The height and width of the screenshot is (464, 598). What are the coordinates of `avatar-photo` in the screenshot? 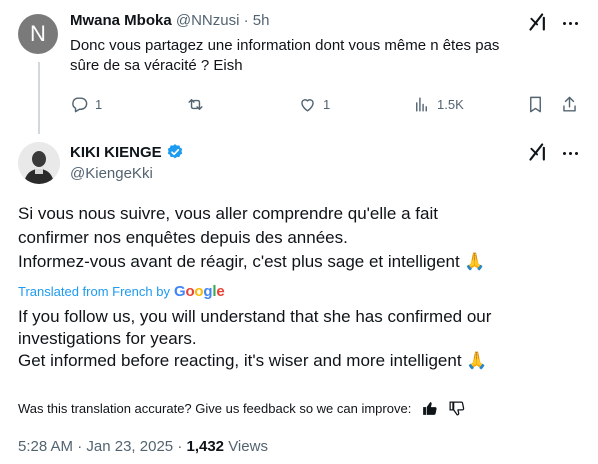 It's located at (39, 163).